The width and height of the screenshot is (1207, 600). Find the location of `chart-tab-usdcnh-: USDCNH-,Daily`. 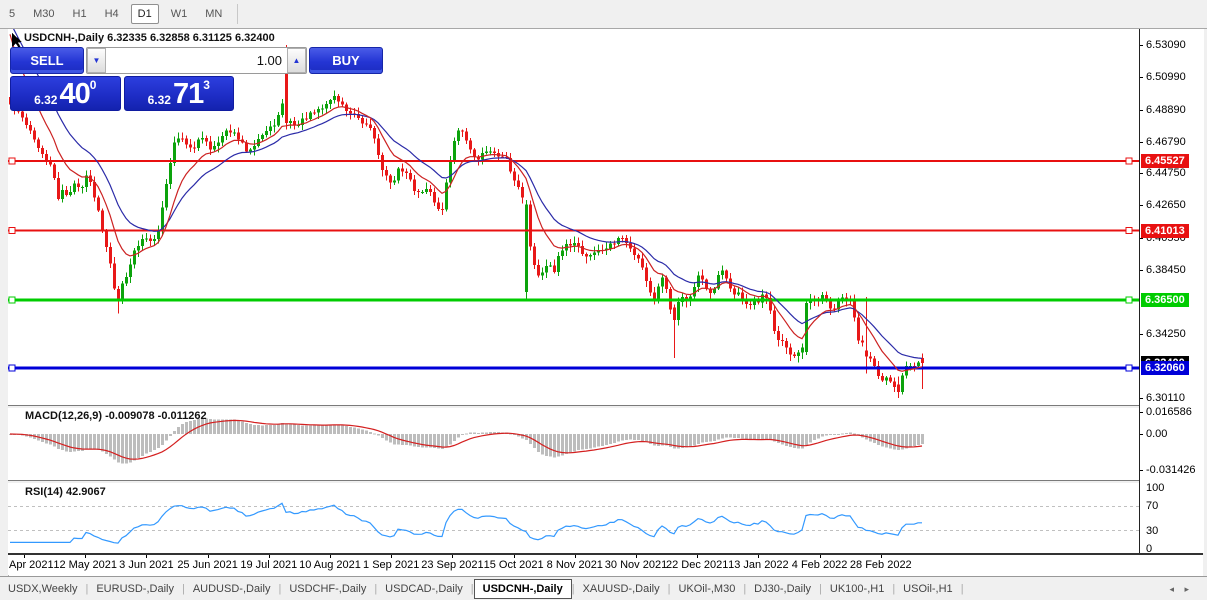

chart-tab-usdcnh-: USDCNH-,Daily is located at coordinates (522, 588).